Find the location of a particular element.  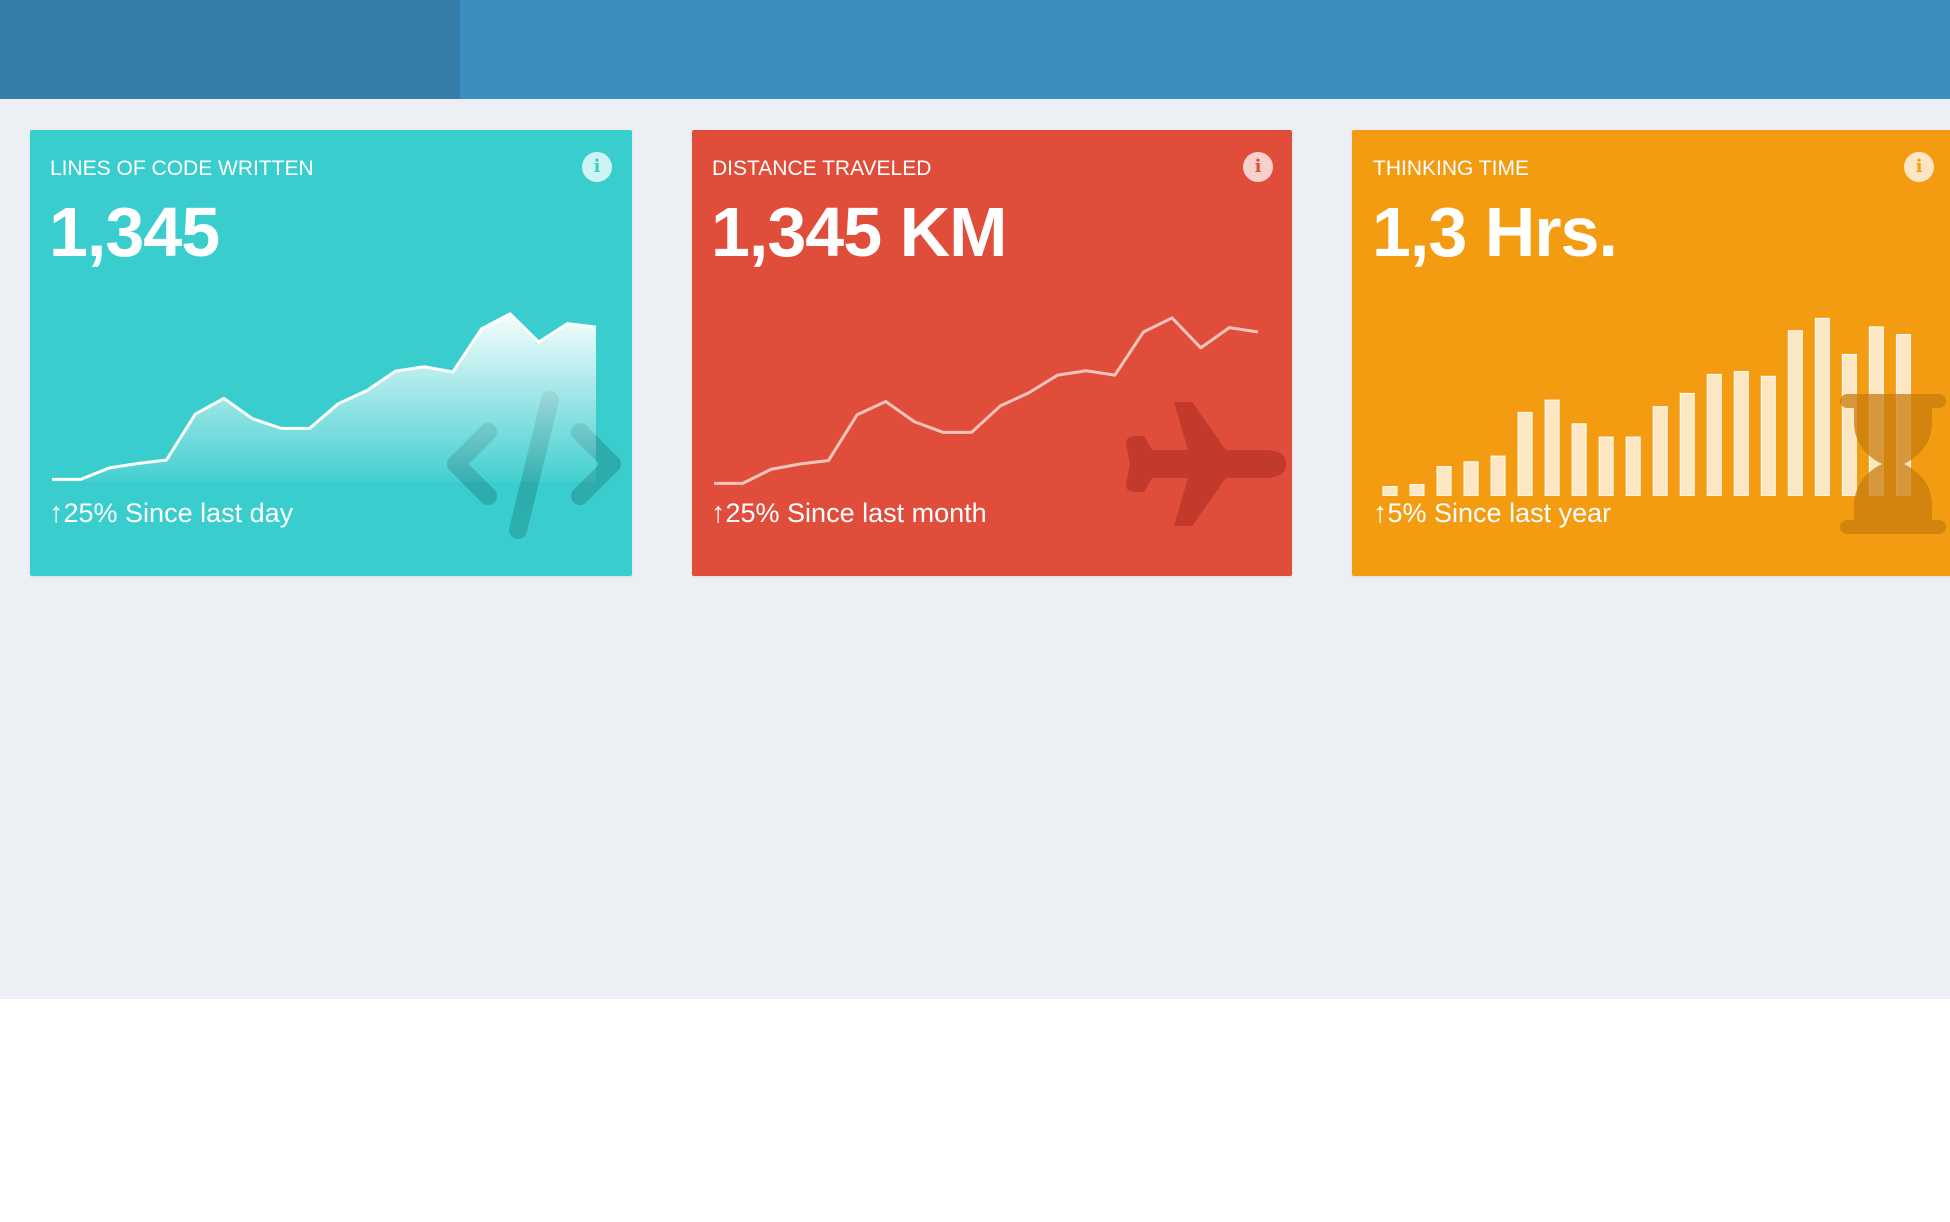

trend-text: ↑25% Since last day is located at coordinates (171, 513).